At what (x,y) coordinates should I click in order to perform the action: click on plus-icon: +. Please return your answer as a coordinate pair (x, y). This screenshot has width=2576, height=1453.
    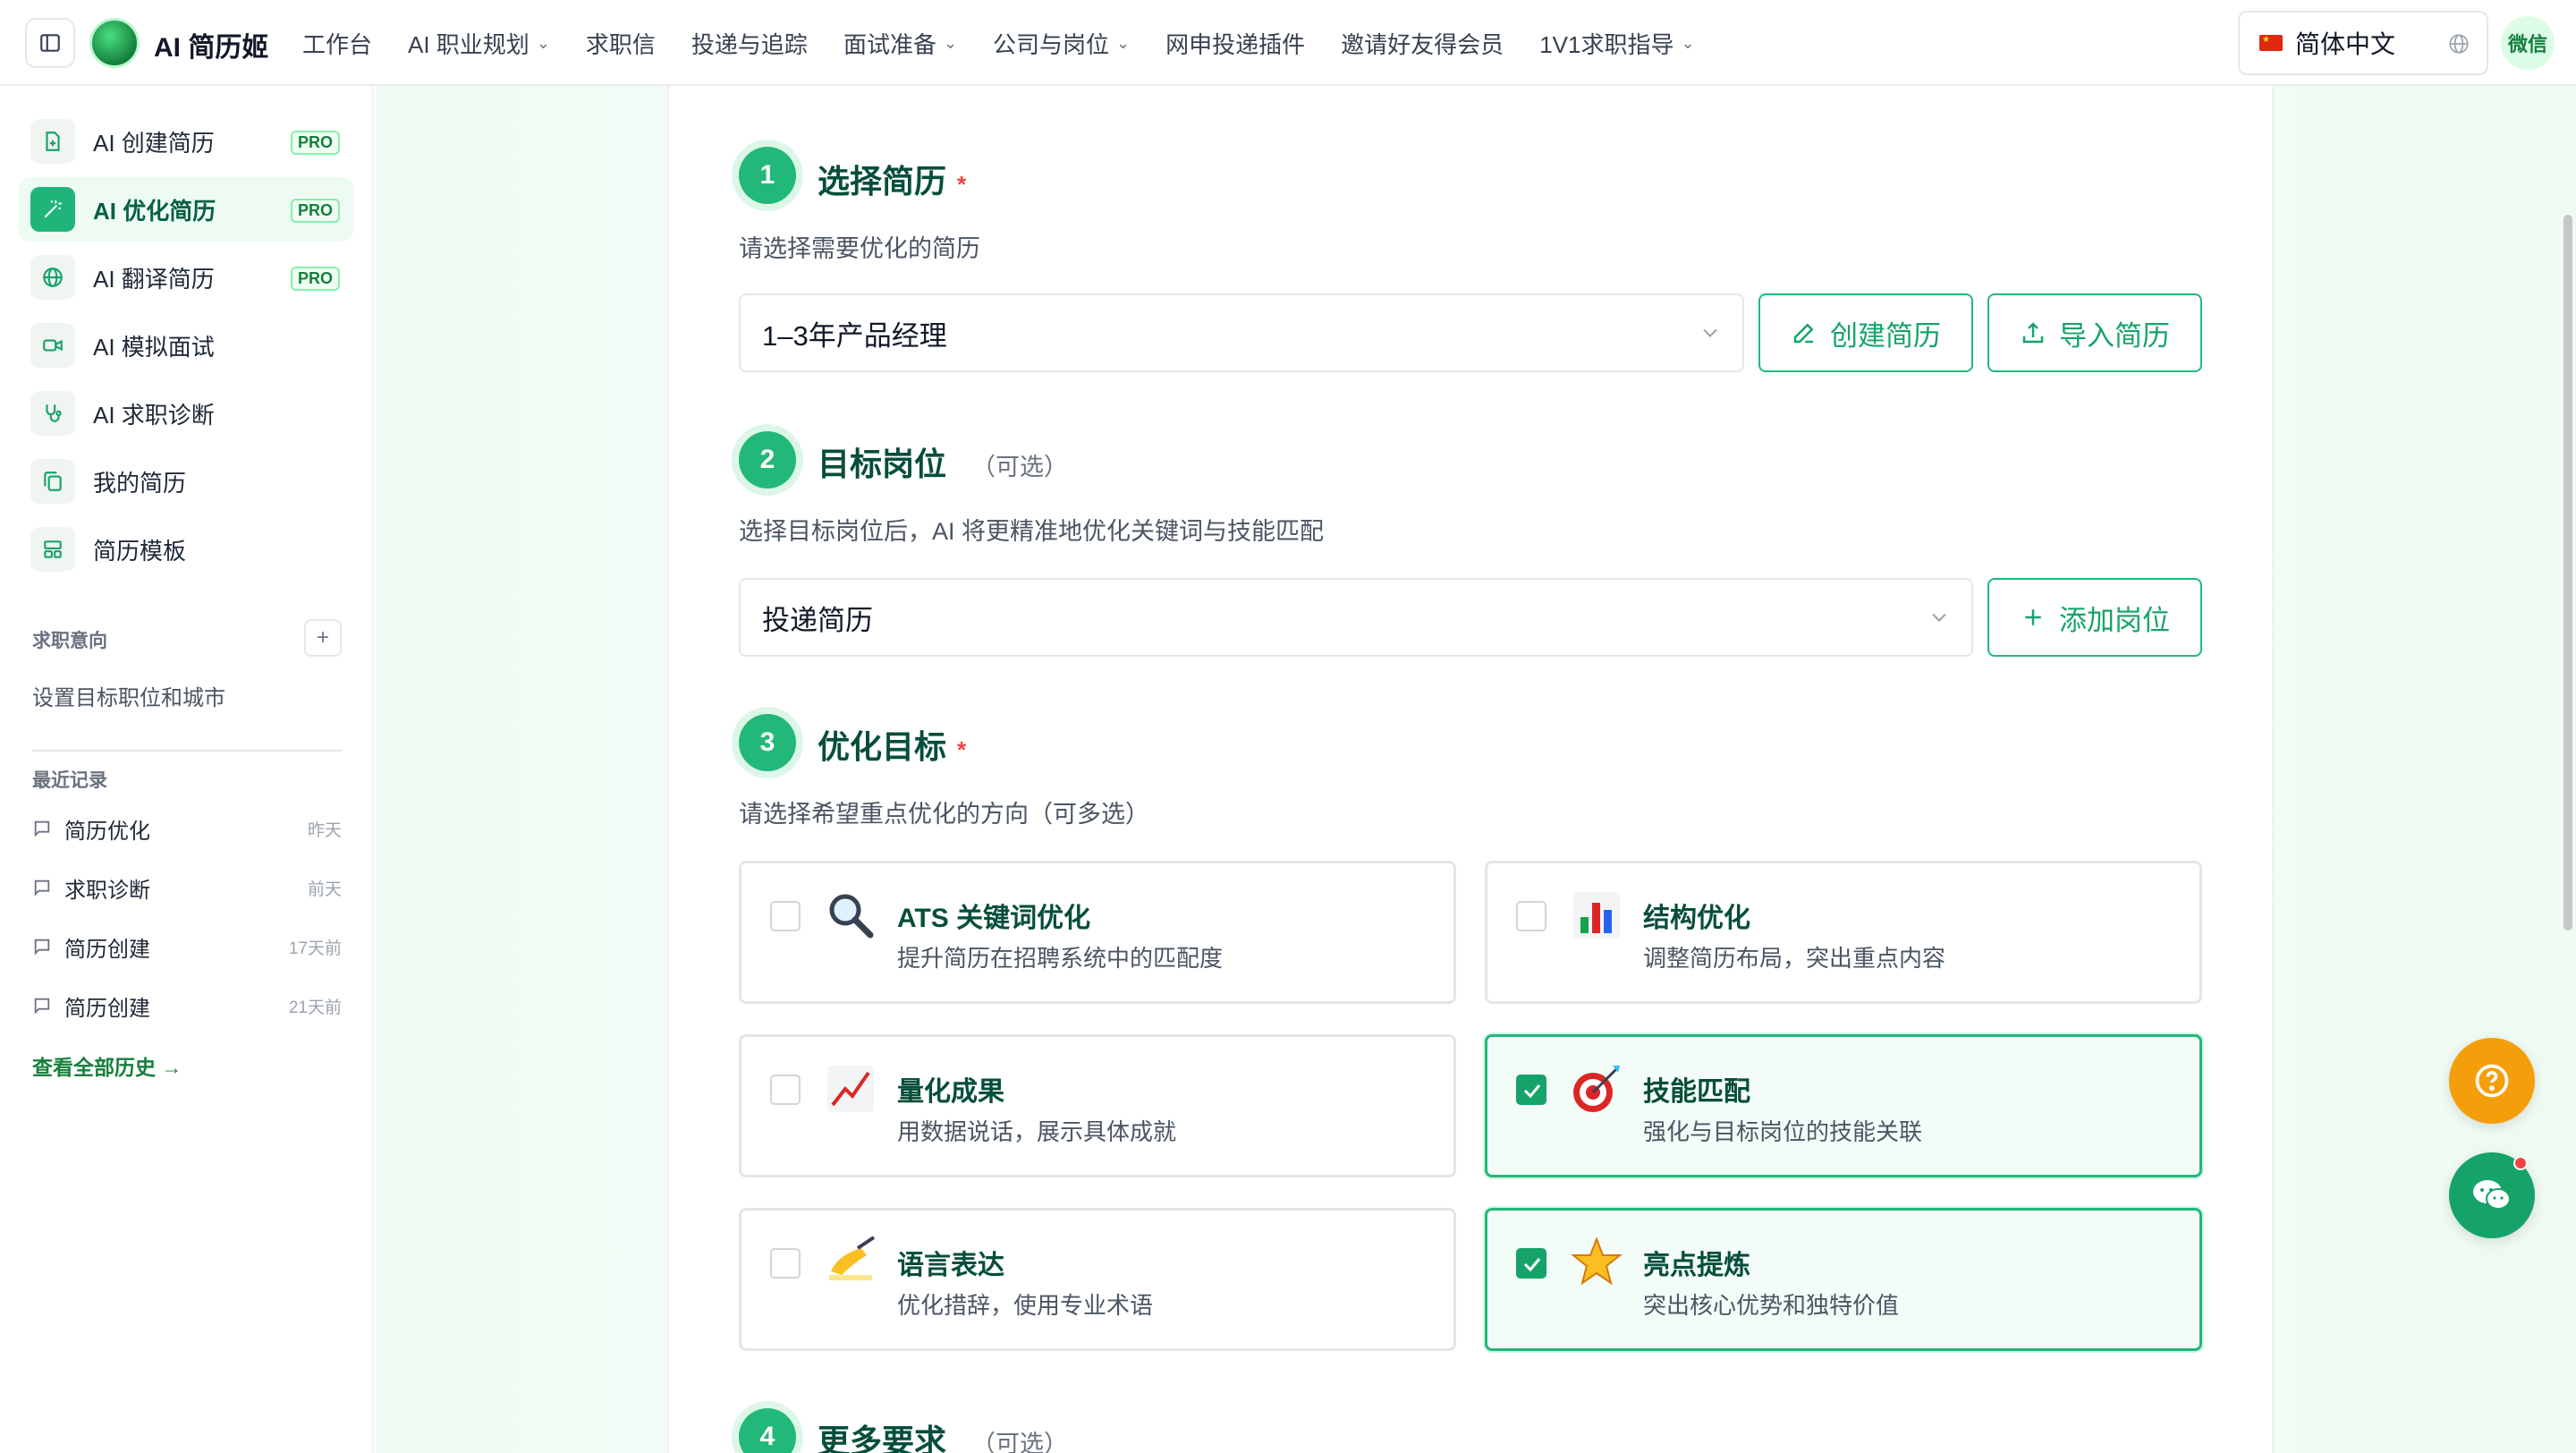
    Looking at the image, I should click on (322, 637).